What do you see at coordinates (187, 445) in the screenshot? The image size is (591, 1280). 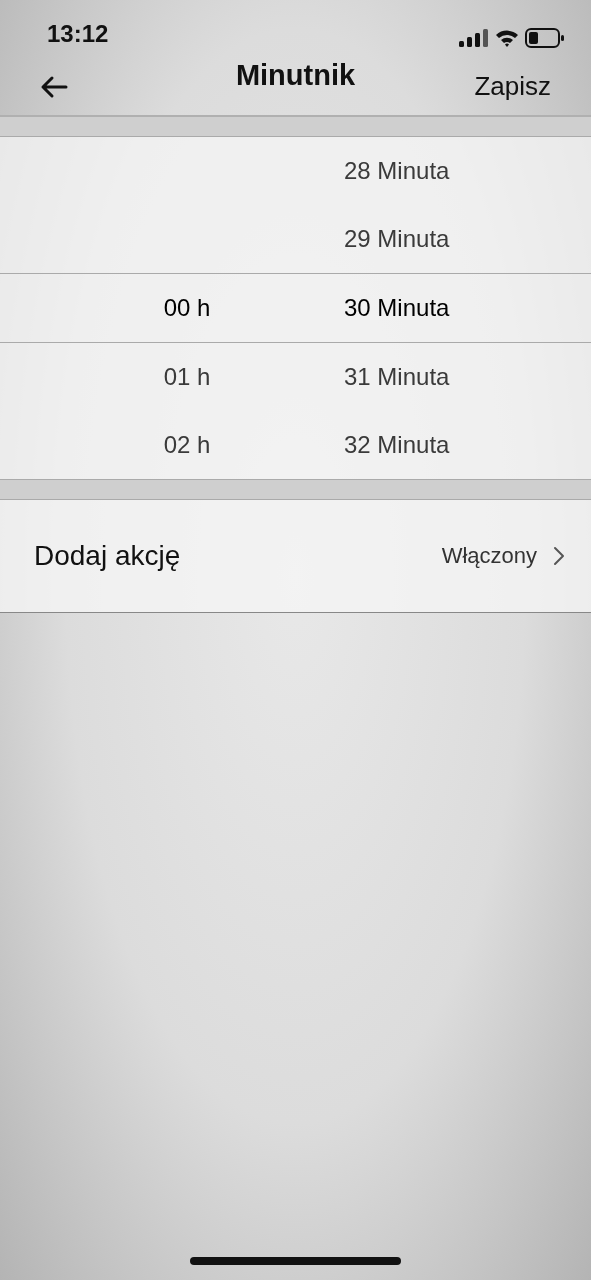 I see `hour-option: 02 h` at bounding box center [187, 445].